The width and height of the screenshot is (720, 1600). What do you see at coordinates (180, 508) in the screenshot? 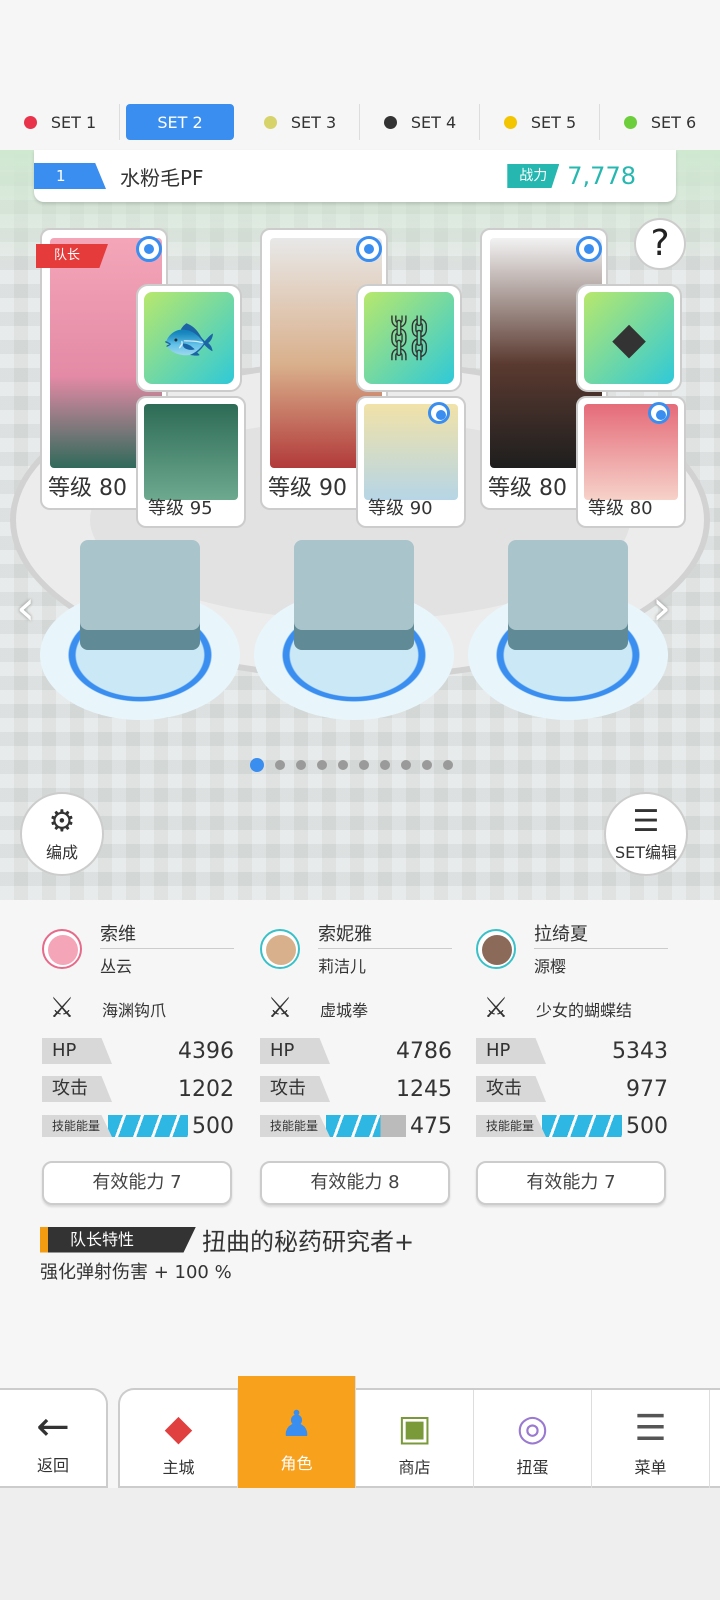
I see `sub-level: 等级 95` at bounding box center [180, 508].